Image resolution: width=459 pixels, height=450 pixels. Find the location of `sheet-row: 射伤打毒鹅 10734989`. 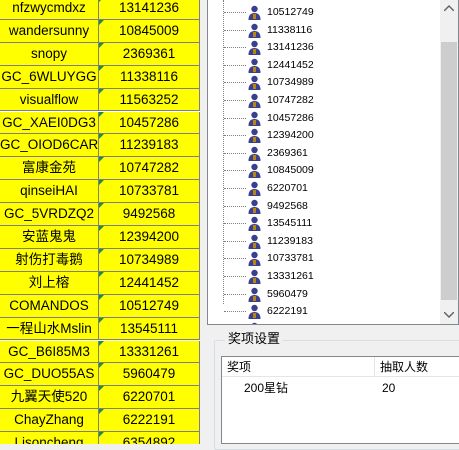

sheet-row: 射伤打毒鹅 10734989 is located at coordinates (100, 260).